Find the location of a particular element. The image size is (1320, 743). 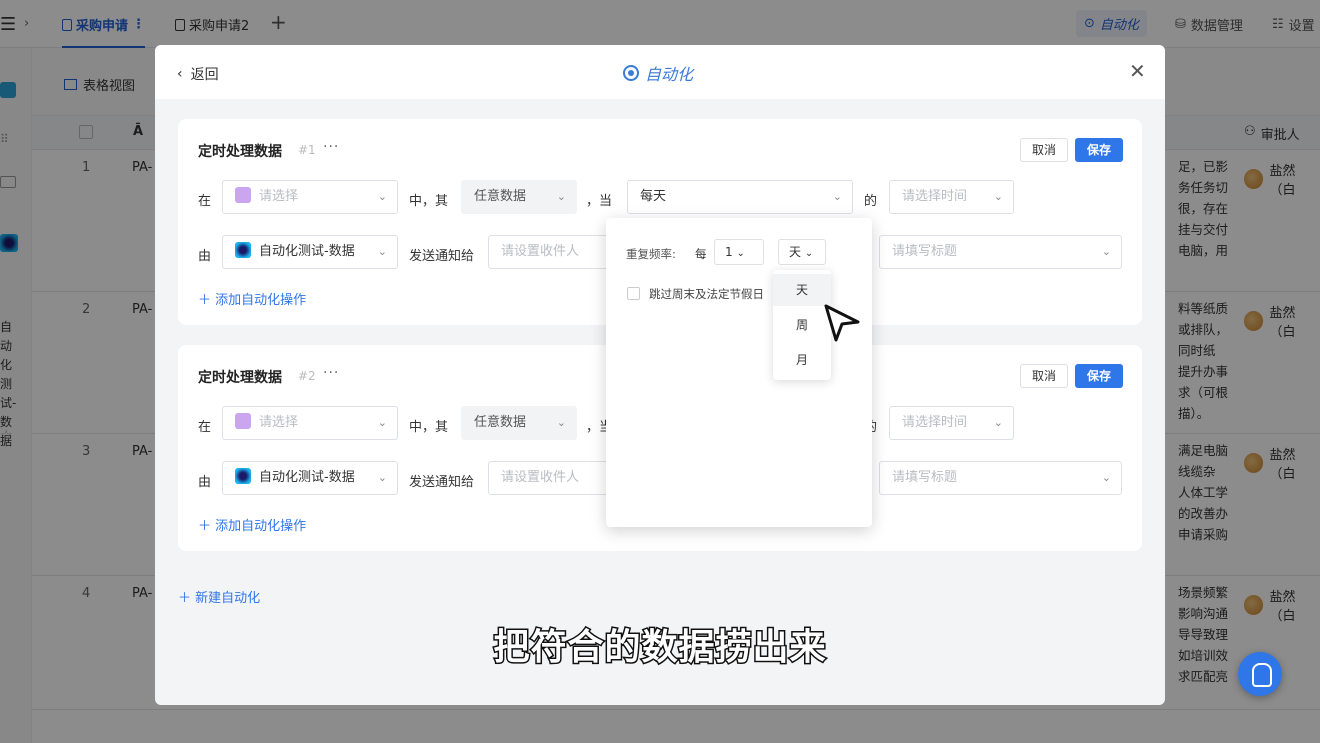

label-of: 的 is located at coordinates (871, 201).